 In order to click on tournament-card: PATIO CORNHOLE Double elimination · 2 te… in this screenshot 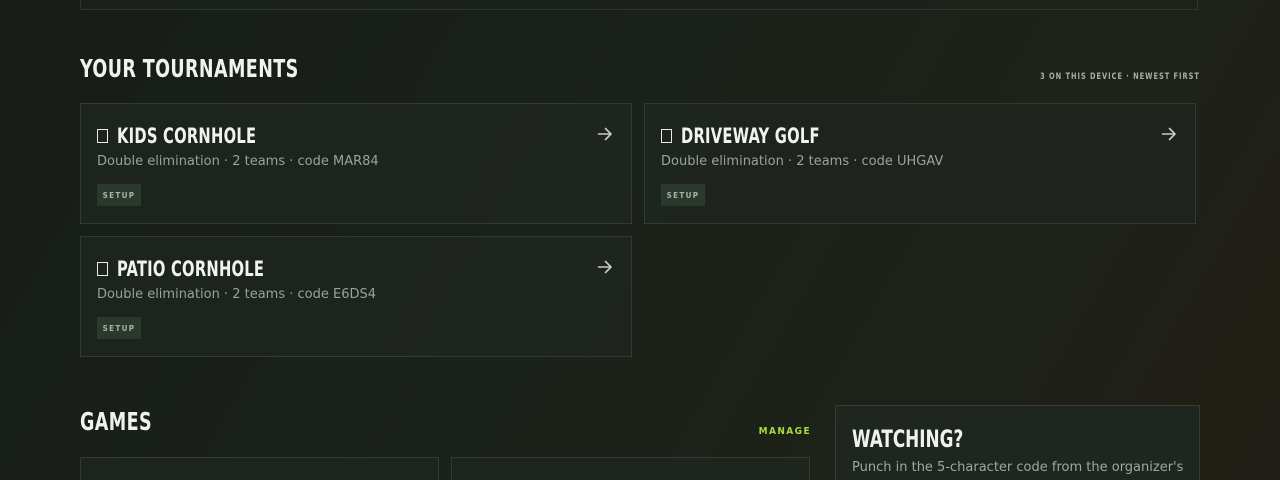, I will do `click(356, 296)`.